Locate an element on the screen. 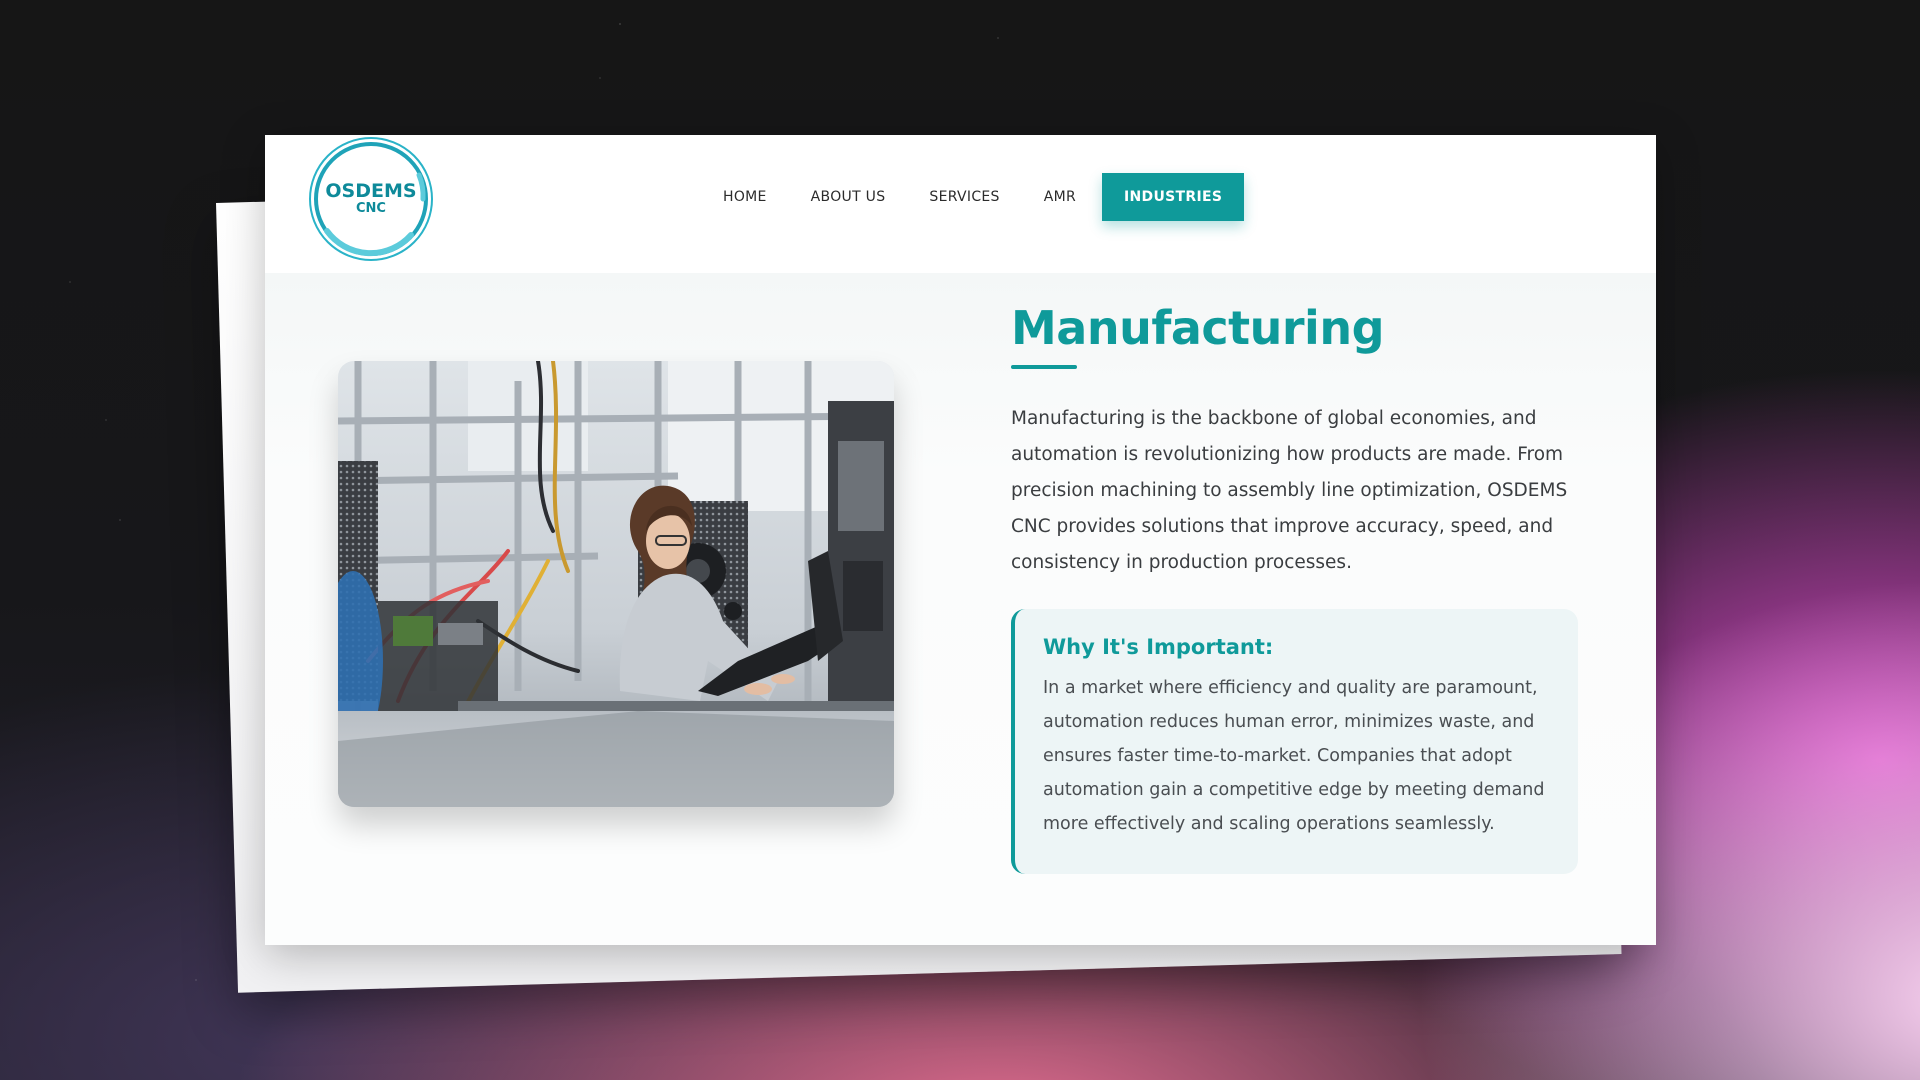 This screenshot has width=1920, height=1080. nav-services: SERVICES is located at coordinates (964, 197).